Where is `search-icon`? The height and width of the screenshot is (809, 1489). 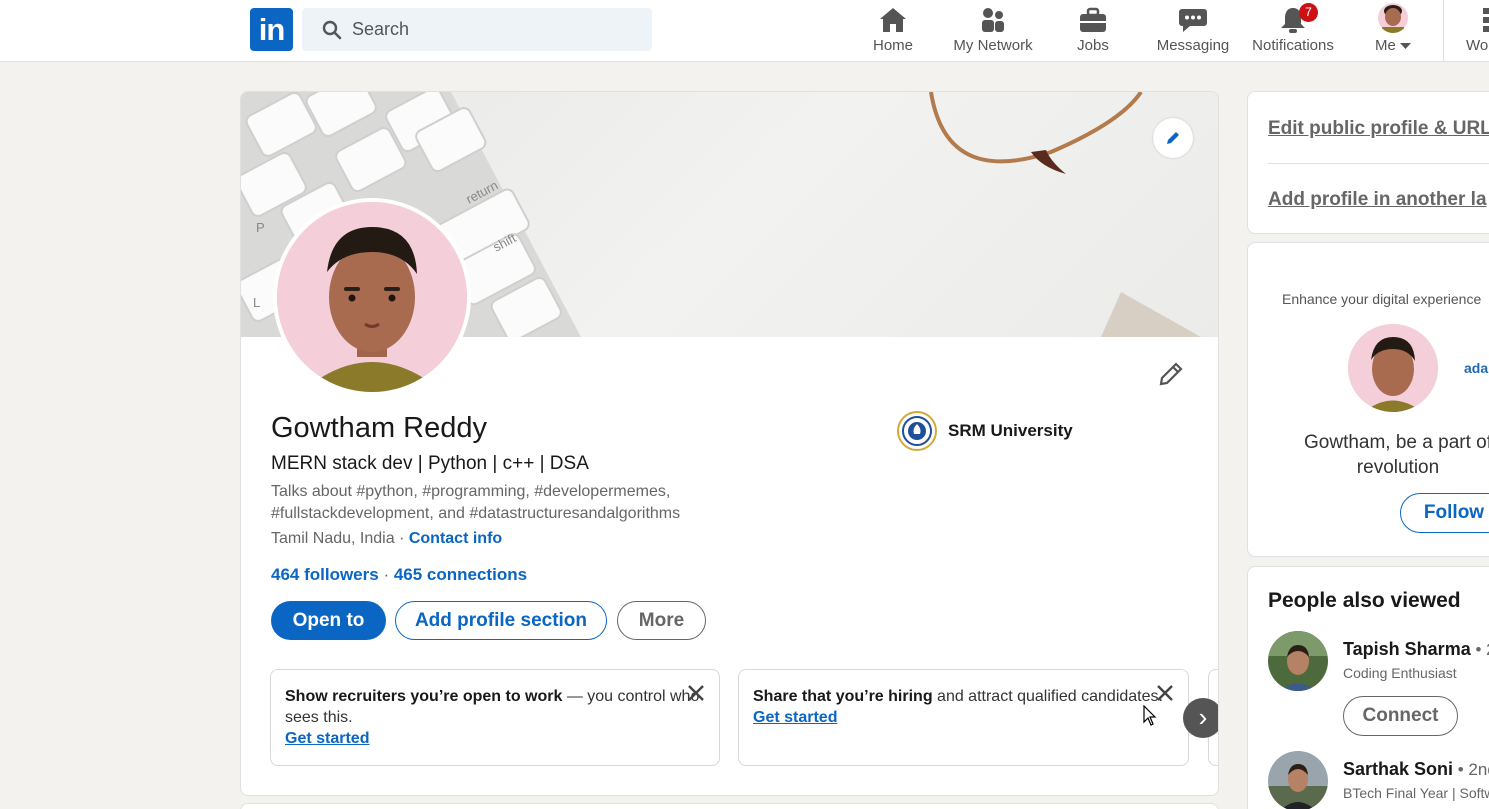
search-icon is located at coordinates (332, 30).